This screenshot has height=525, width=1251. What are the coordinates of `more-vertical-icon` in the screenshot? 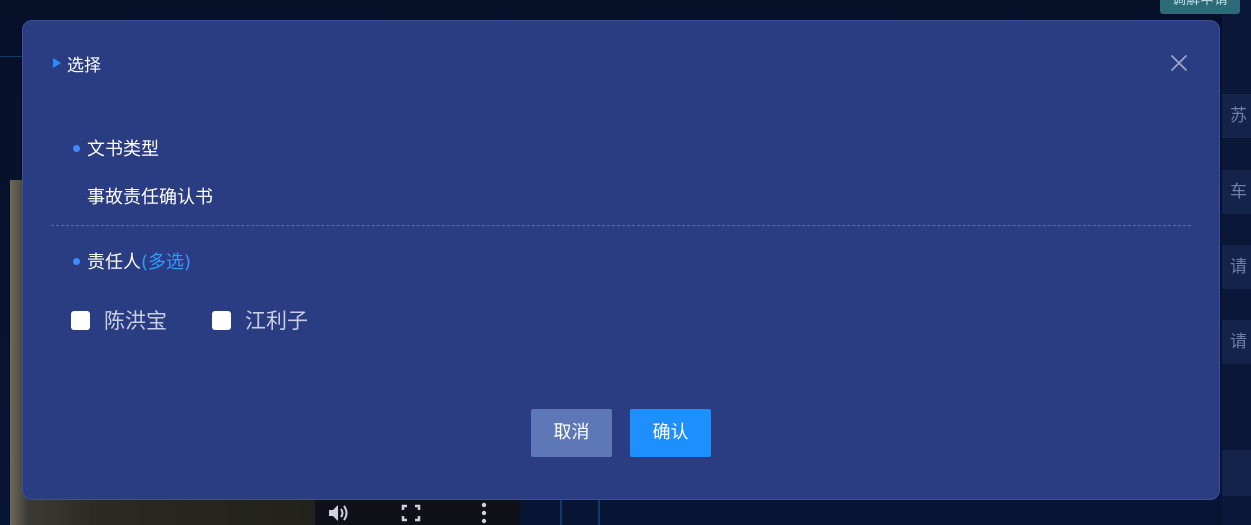 It's located at (484, 513).